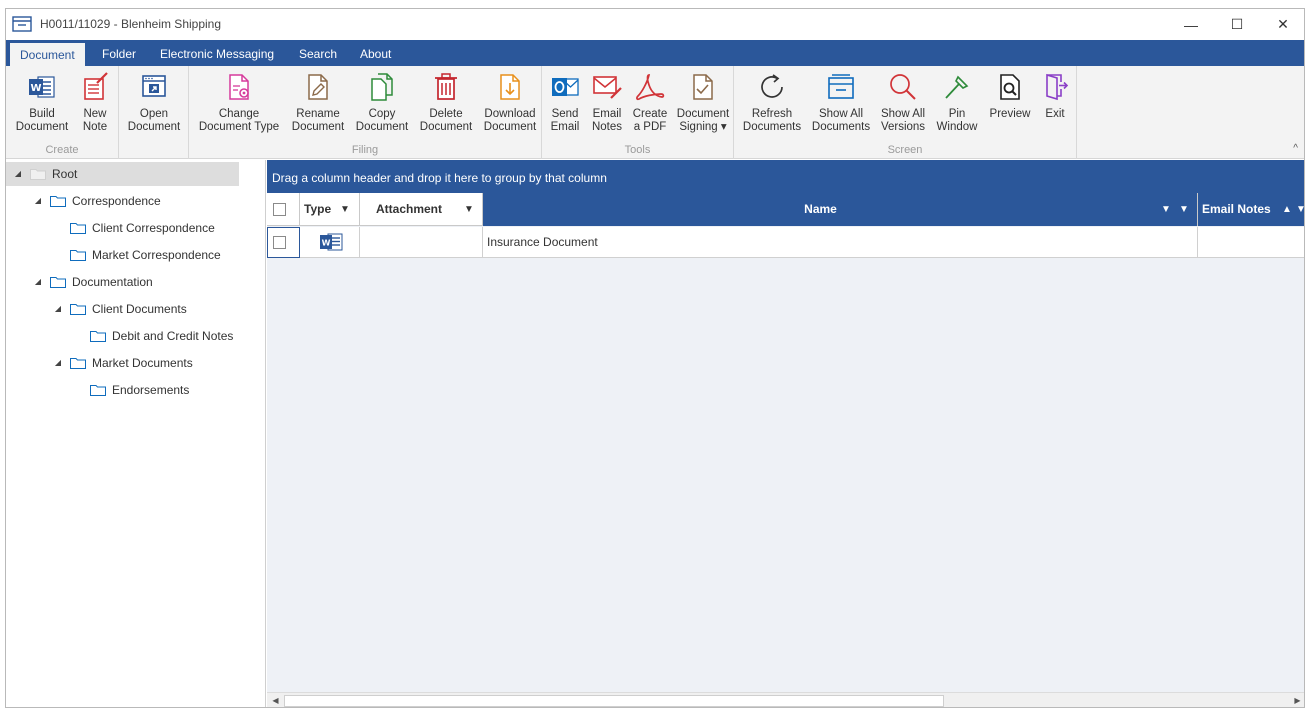 The image size is (1310, 711). What do you see at coordinates (614, 701) in the screenshot?
I see `scrollbar-thumb` at bounding box center [614, 701].